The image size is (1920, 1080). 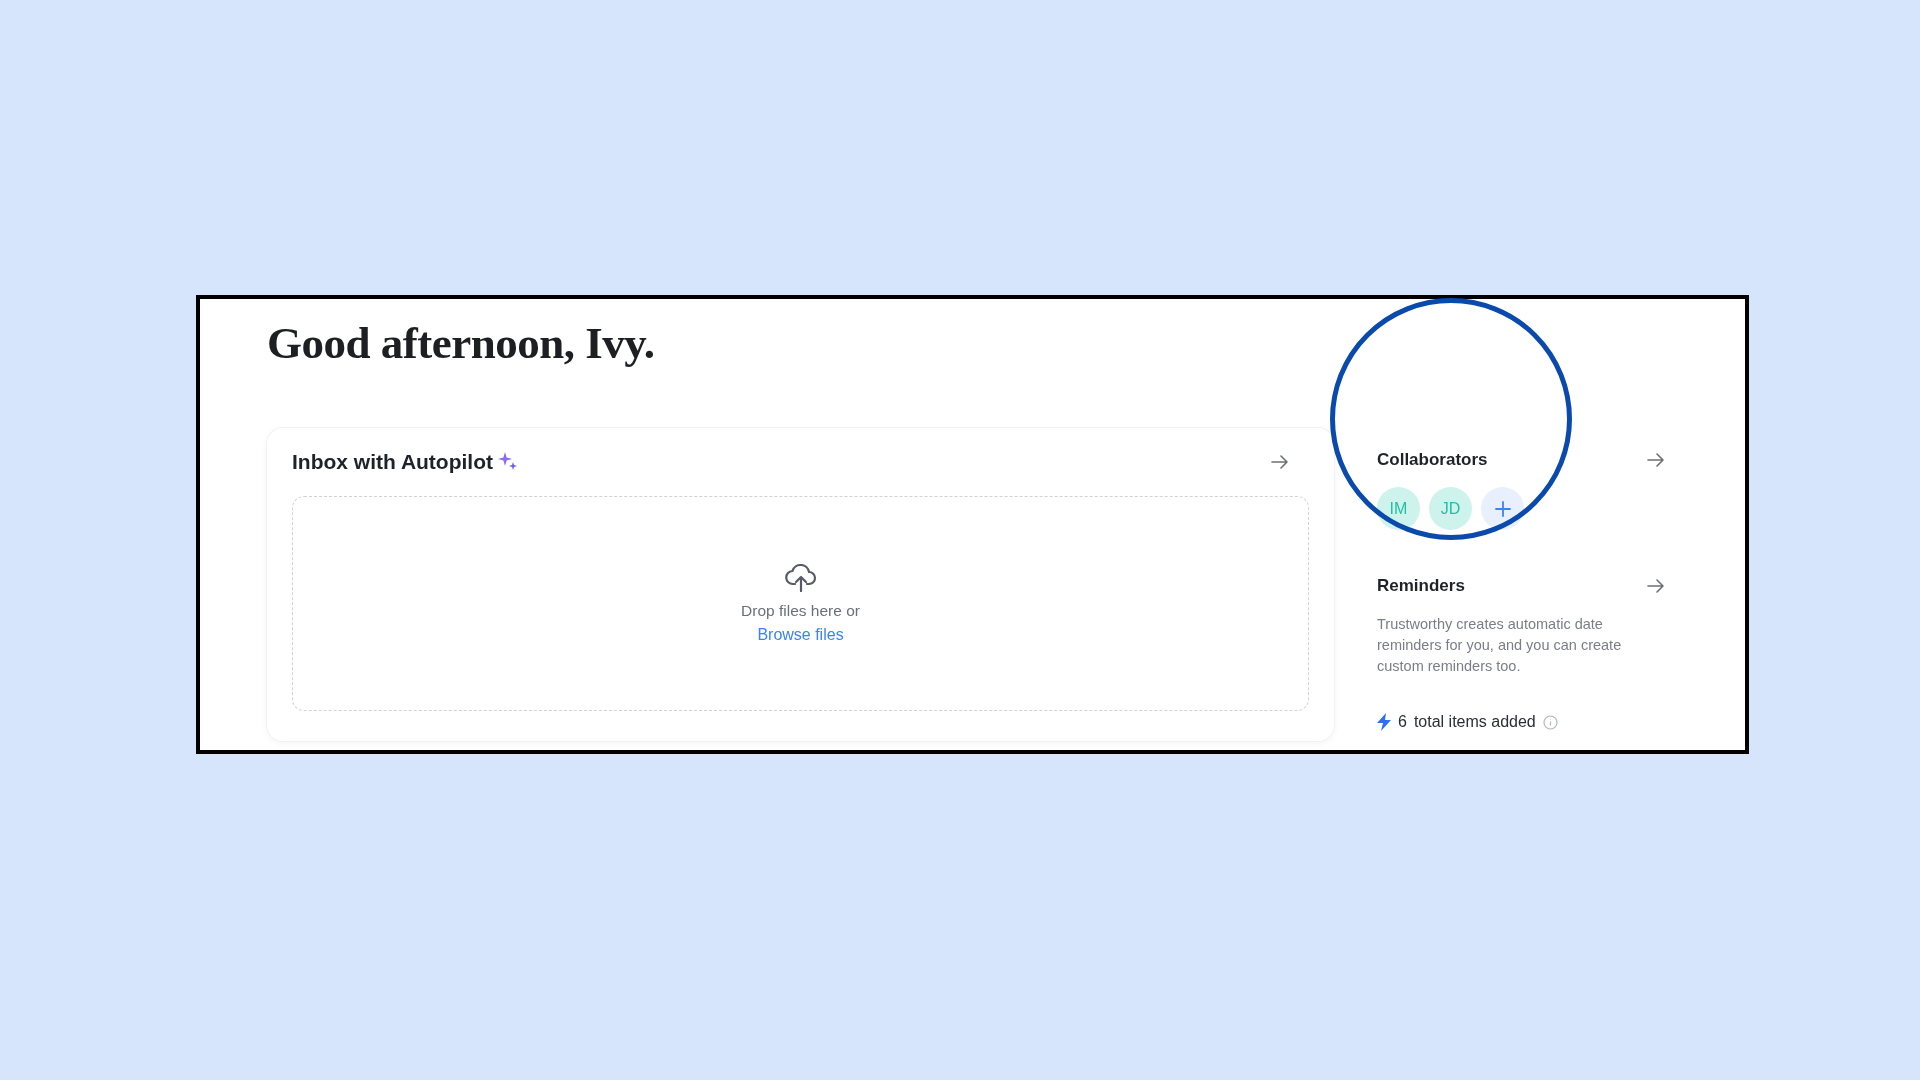 What do you see at coordinates (1474, 722) in the screenshot?
I see `item-count-label: total items added` at bounding box center [1474, 722].